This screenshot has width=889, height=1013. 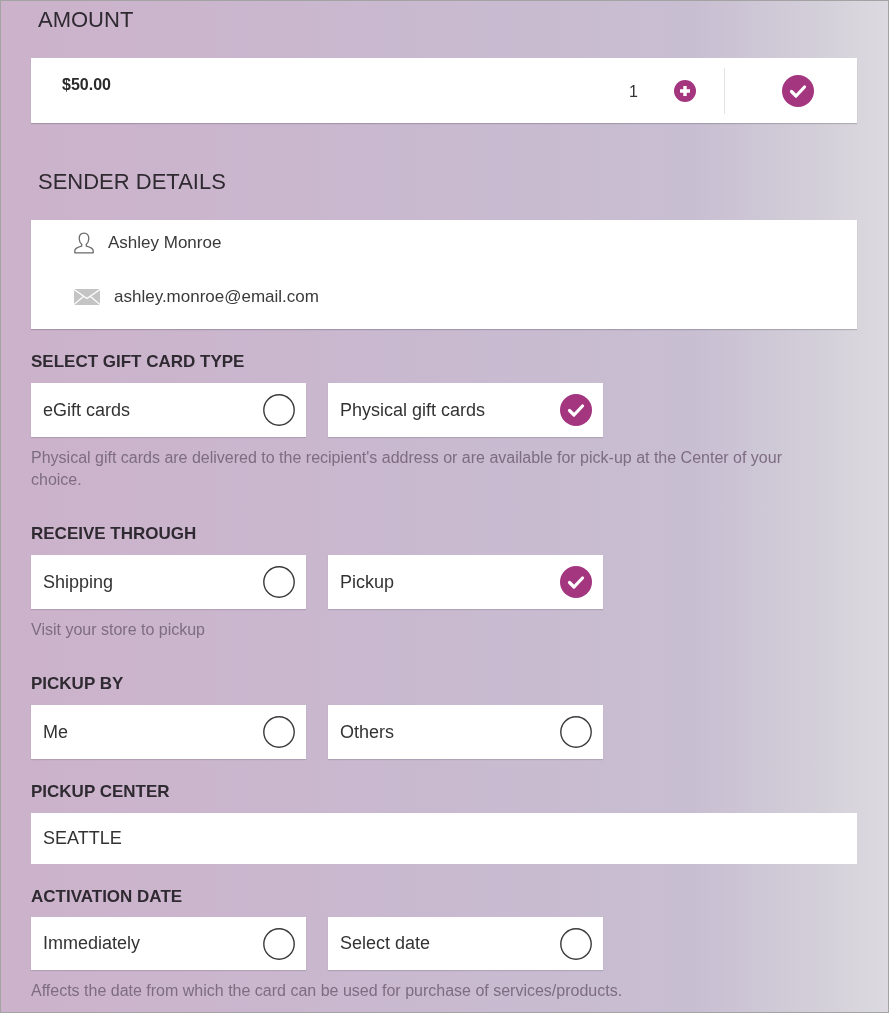 What do you see at coordinates (216, 297) in the screenshot?
I see `sender-email: ashley.monroe@email.com` at bounding box center [216, 297].